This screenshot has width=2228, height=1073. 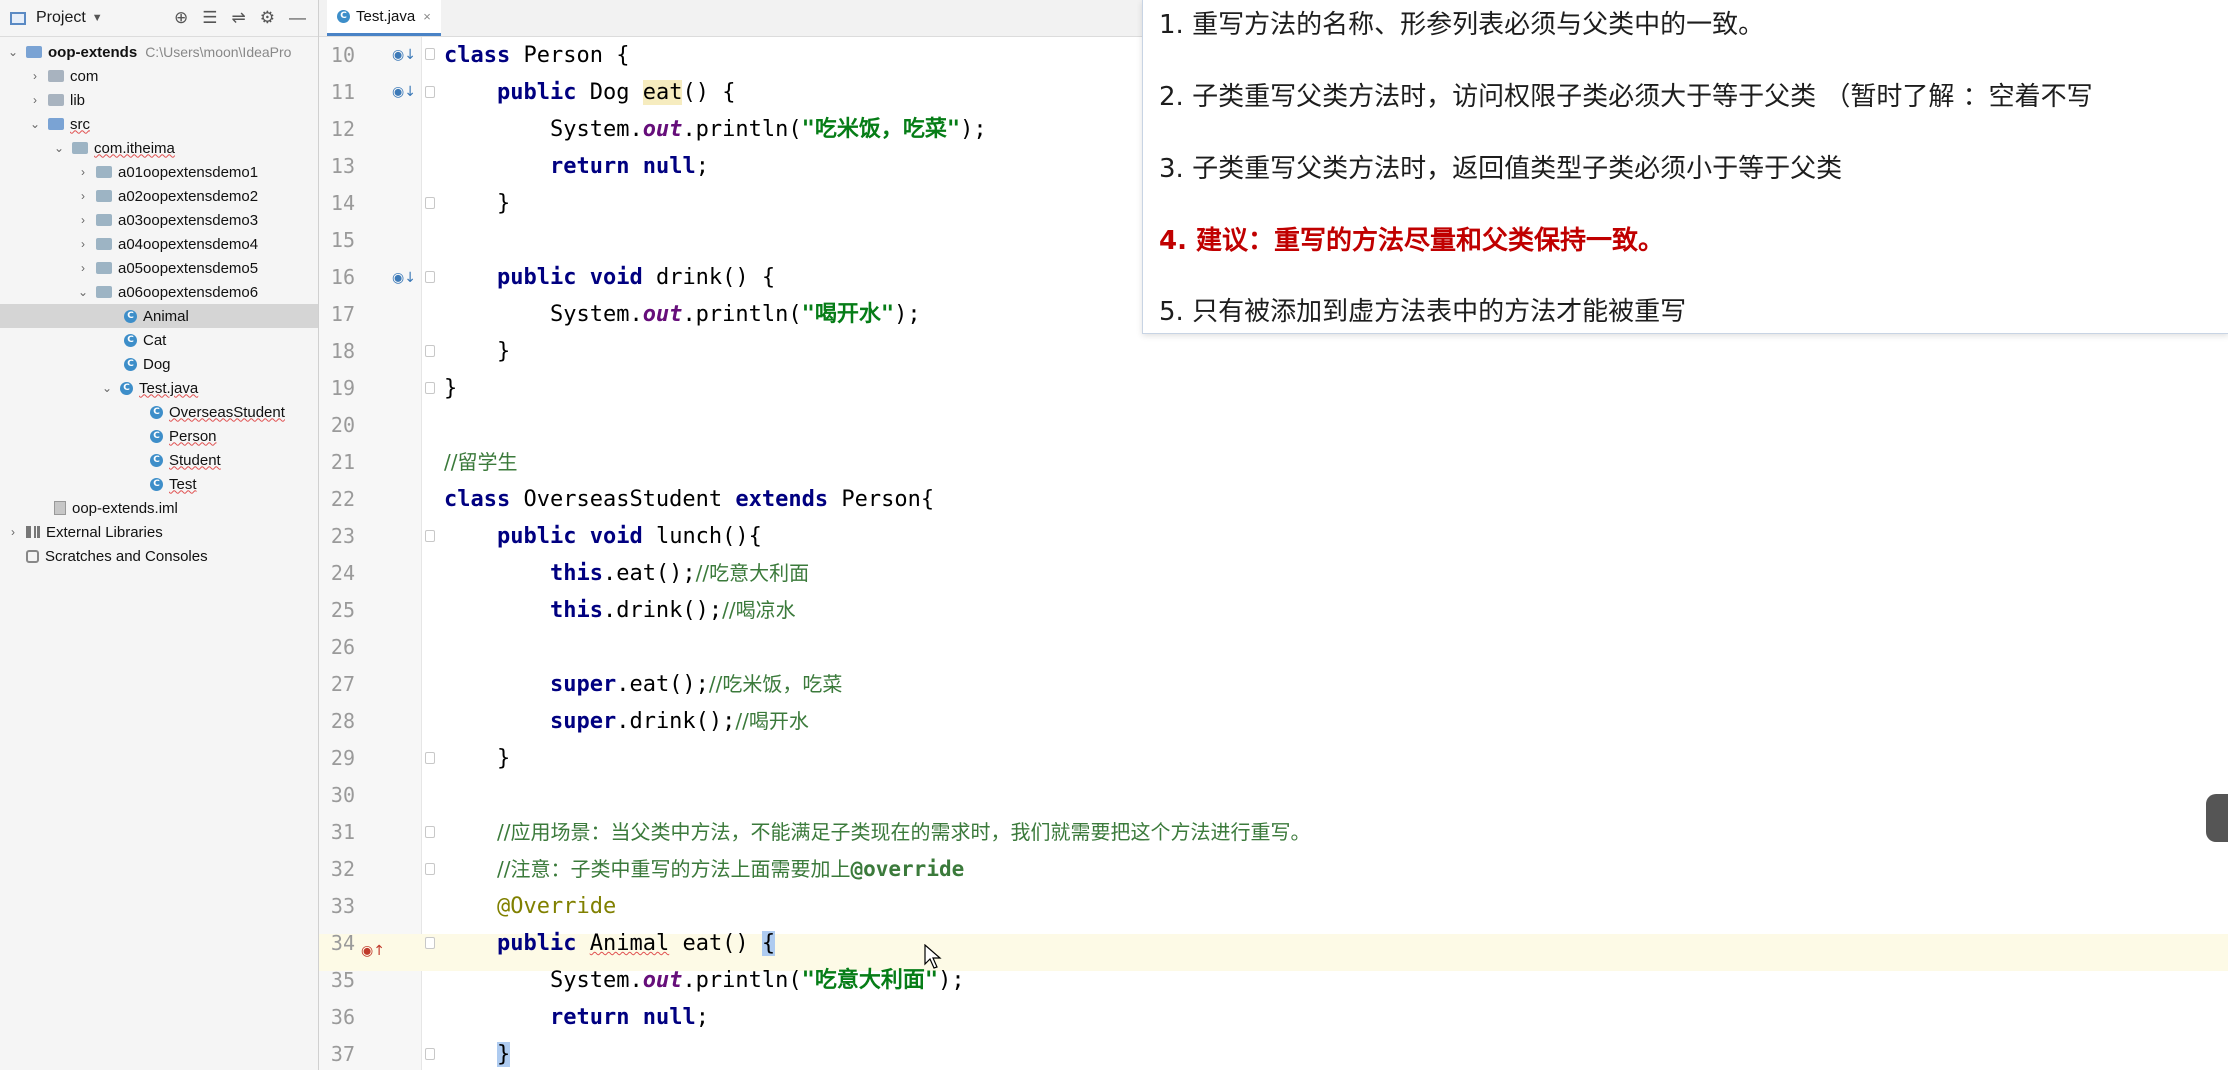 I want to click on locate-icon: ⊕, so click(x=181, y=18).